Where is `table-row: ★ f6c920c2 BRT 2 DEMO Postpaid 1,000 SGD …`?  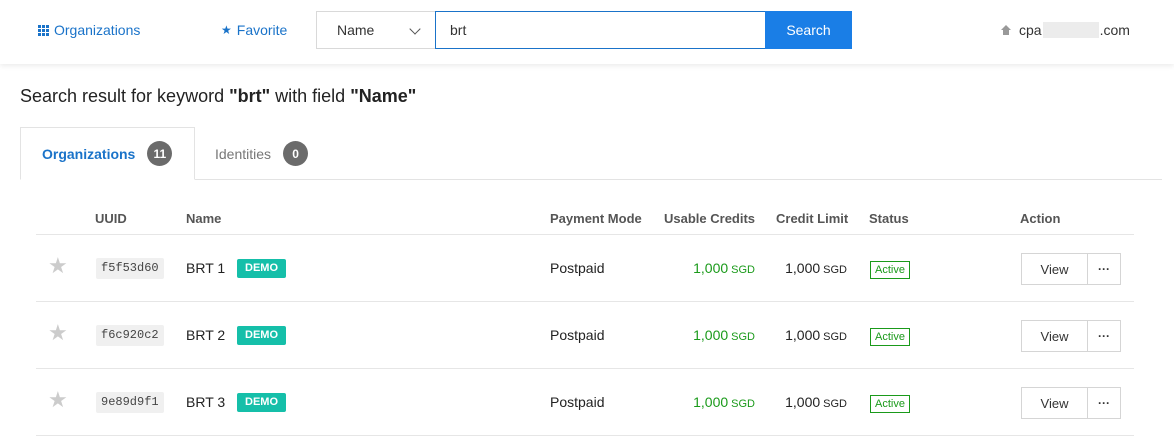 table-row: ★ f6c920c2 BRT 2 DEMO Postpaid 1,000 SGD … is located at coordinates (585, 335).